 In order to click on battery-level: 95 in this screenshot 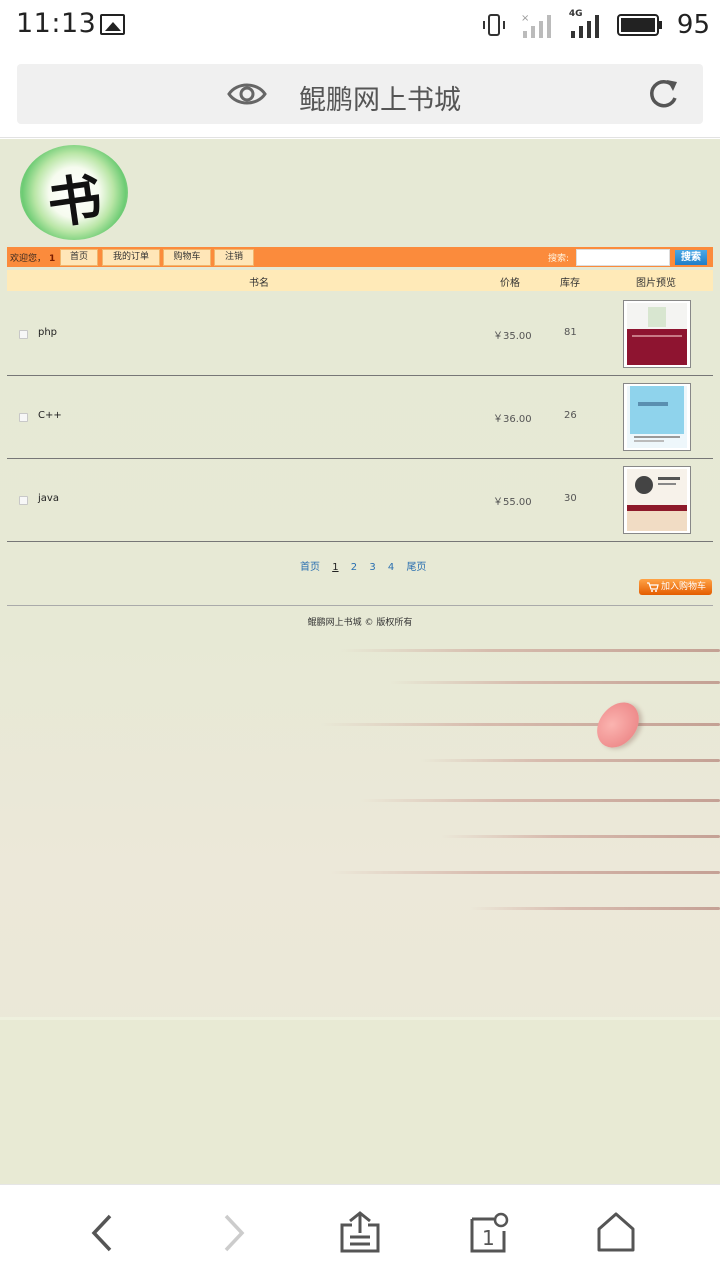, I will do `click(693, 25)`.